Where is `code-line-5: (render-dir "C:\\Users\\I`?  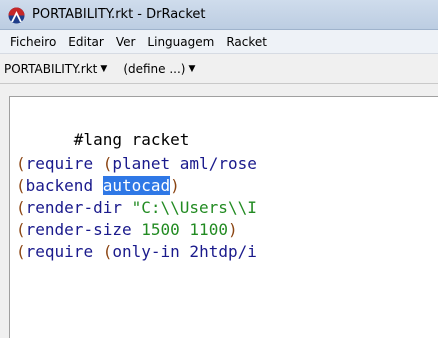
code-line-5: (render-dir "C:\\Users\\I is located at coordinates (136, 208).